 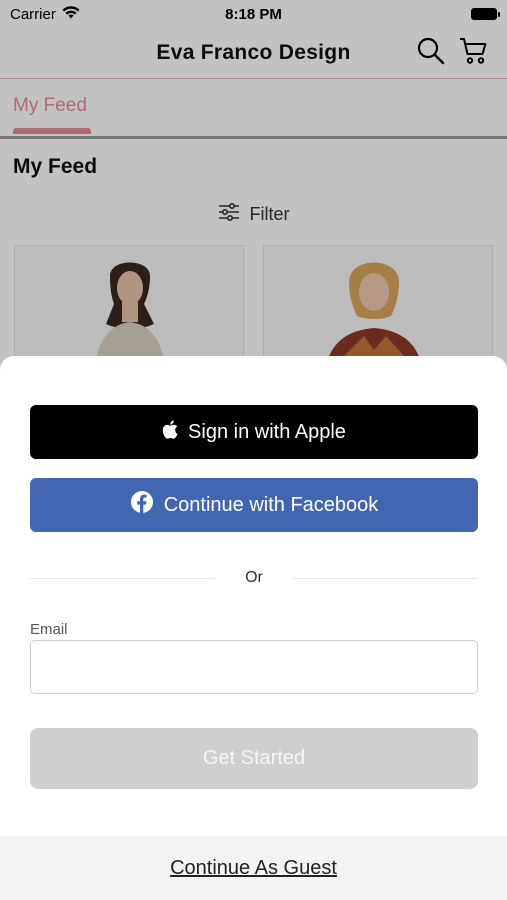 I want to click on get-started-button: Get Started, so click(x=254, y=758).